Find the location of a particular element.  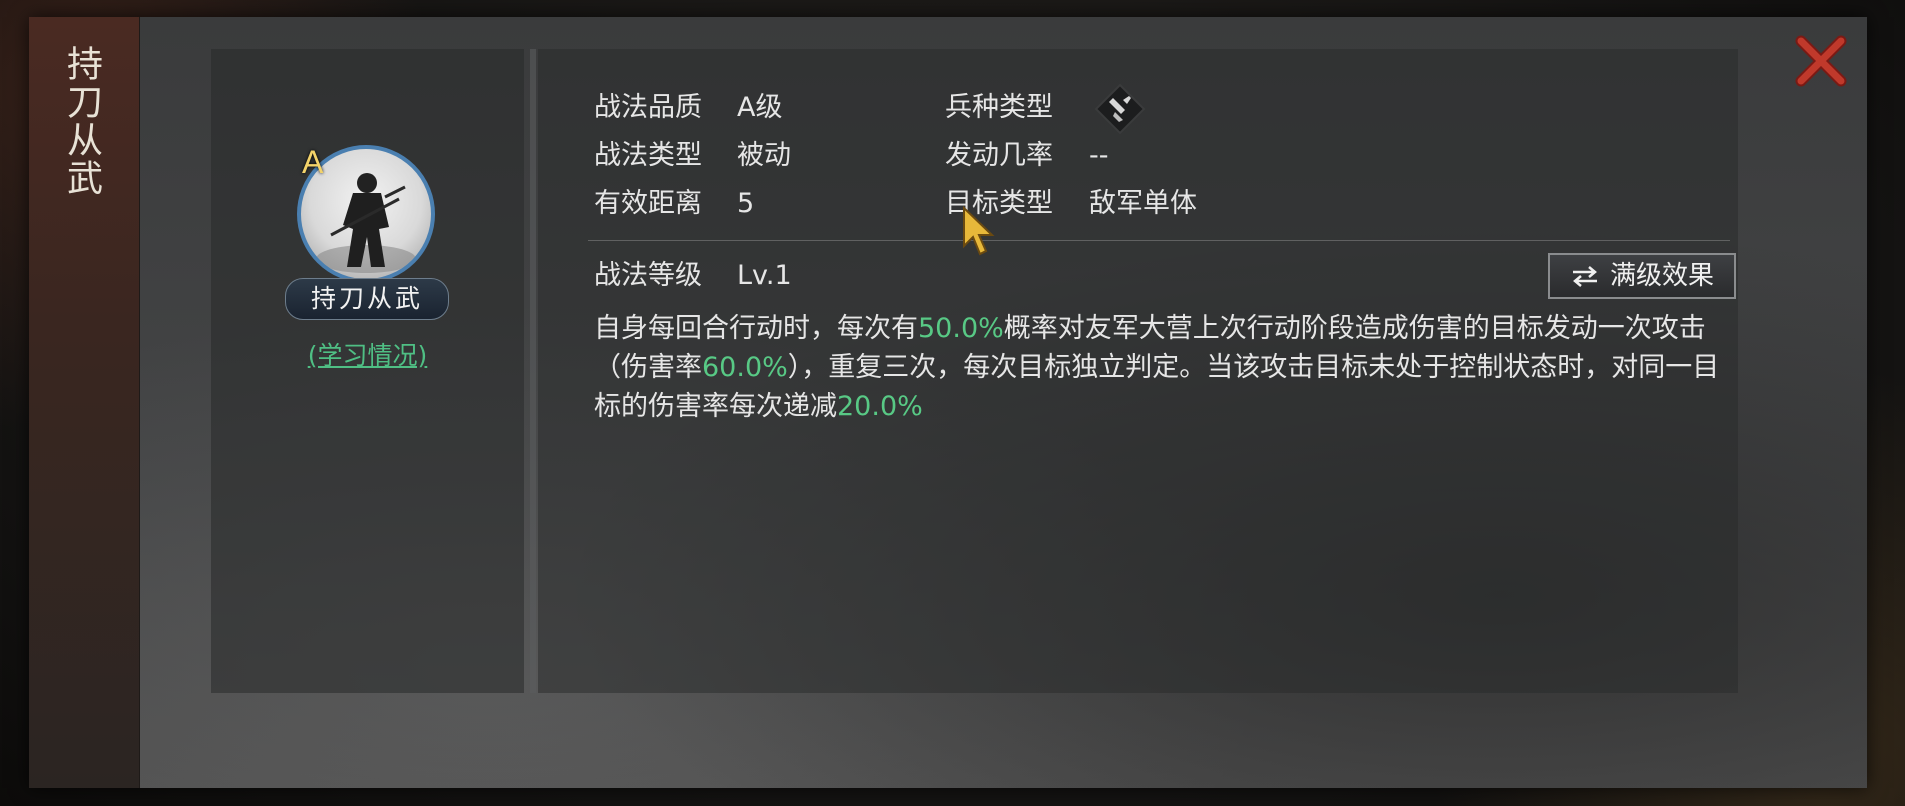

range-label: 有效距离 is located at coordinates (648, 203).